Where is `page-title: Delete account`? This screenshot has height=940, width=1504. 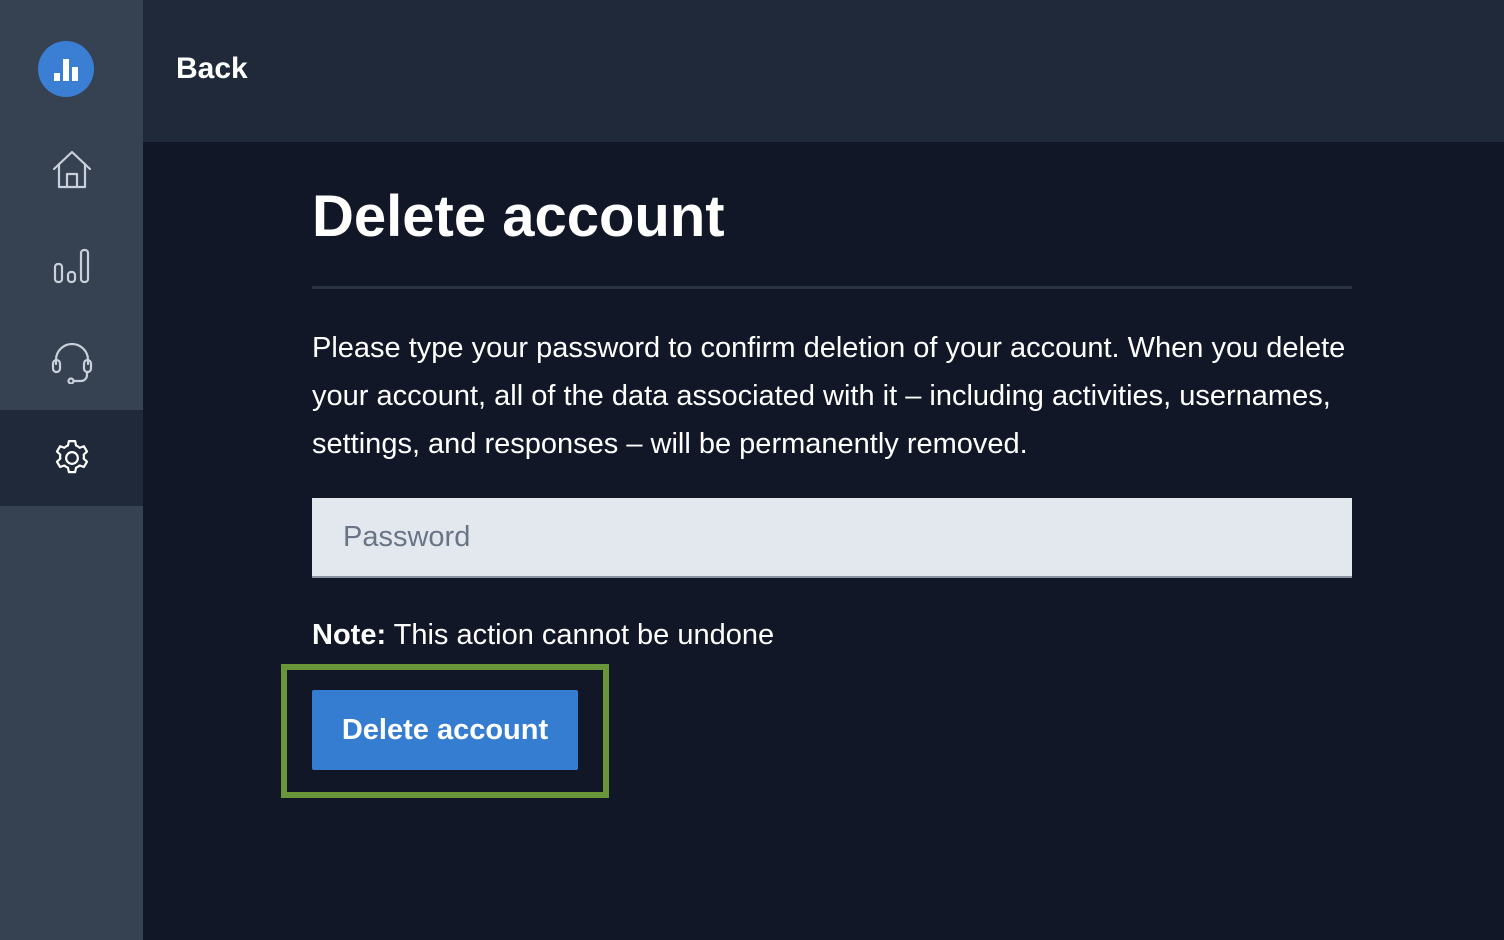
page-title: Delete account is located at coordinates (518, 216).